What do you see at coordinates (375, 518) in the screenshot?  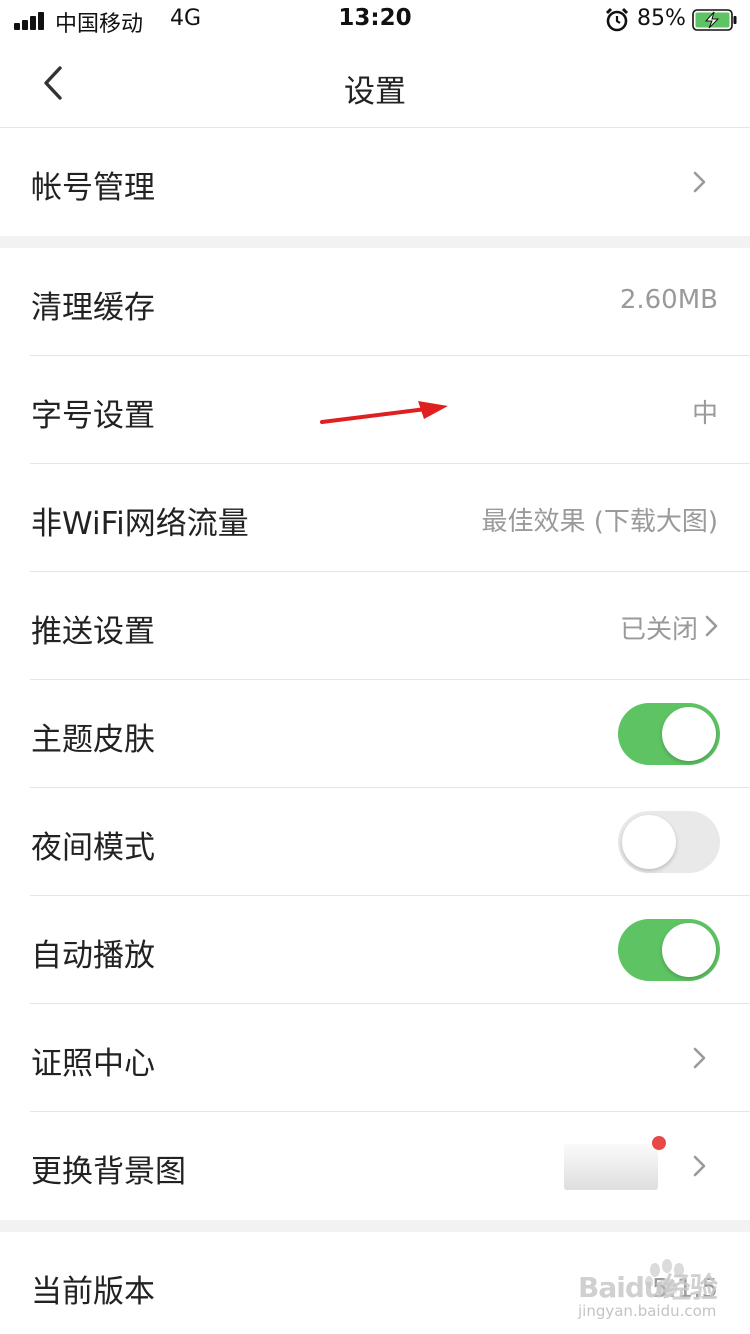 I see `non-wifi-traffic-row: 非WiFi网络流量 最佳效果 (下载大图)` at bounding box center [375, 518].